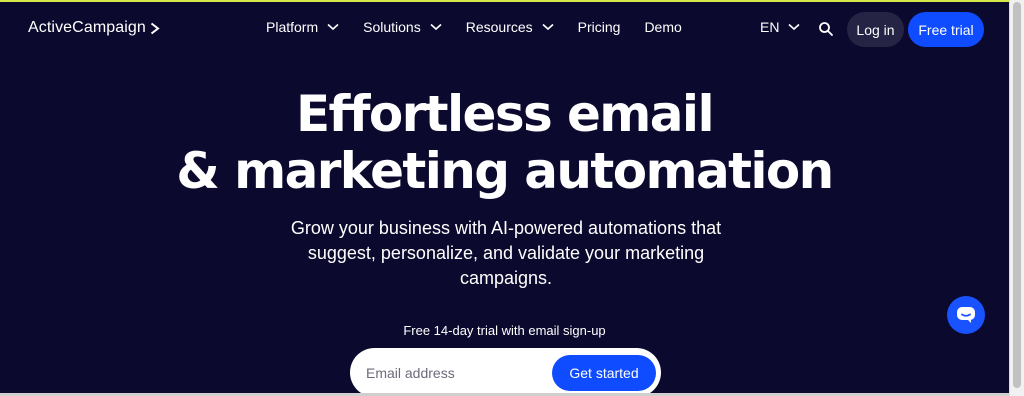  I want to click on nav-item-label: Resources, so click(499, 27).